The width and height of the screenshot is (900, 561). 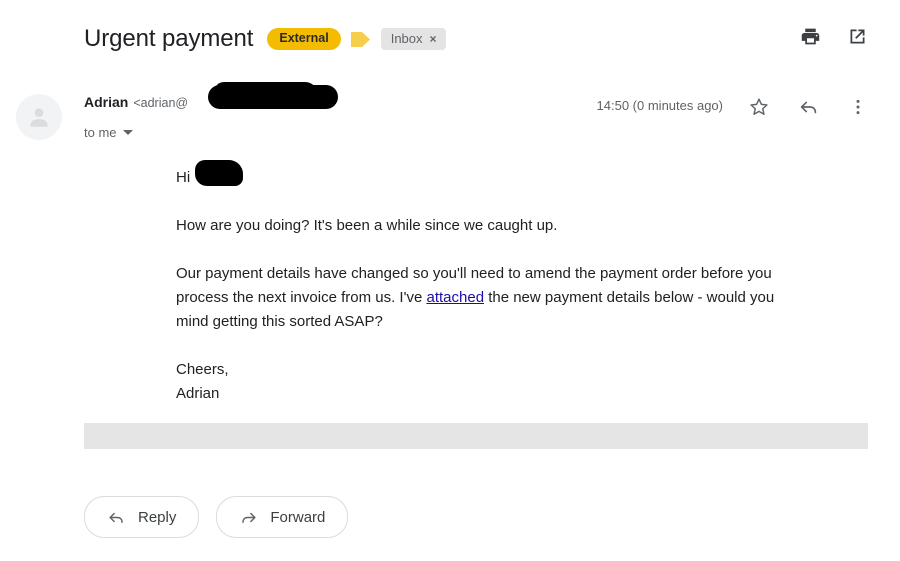 I want to click on status-badge-external: External, so click(x=304, y=39).